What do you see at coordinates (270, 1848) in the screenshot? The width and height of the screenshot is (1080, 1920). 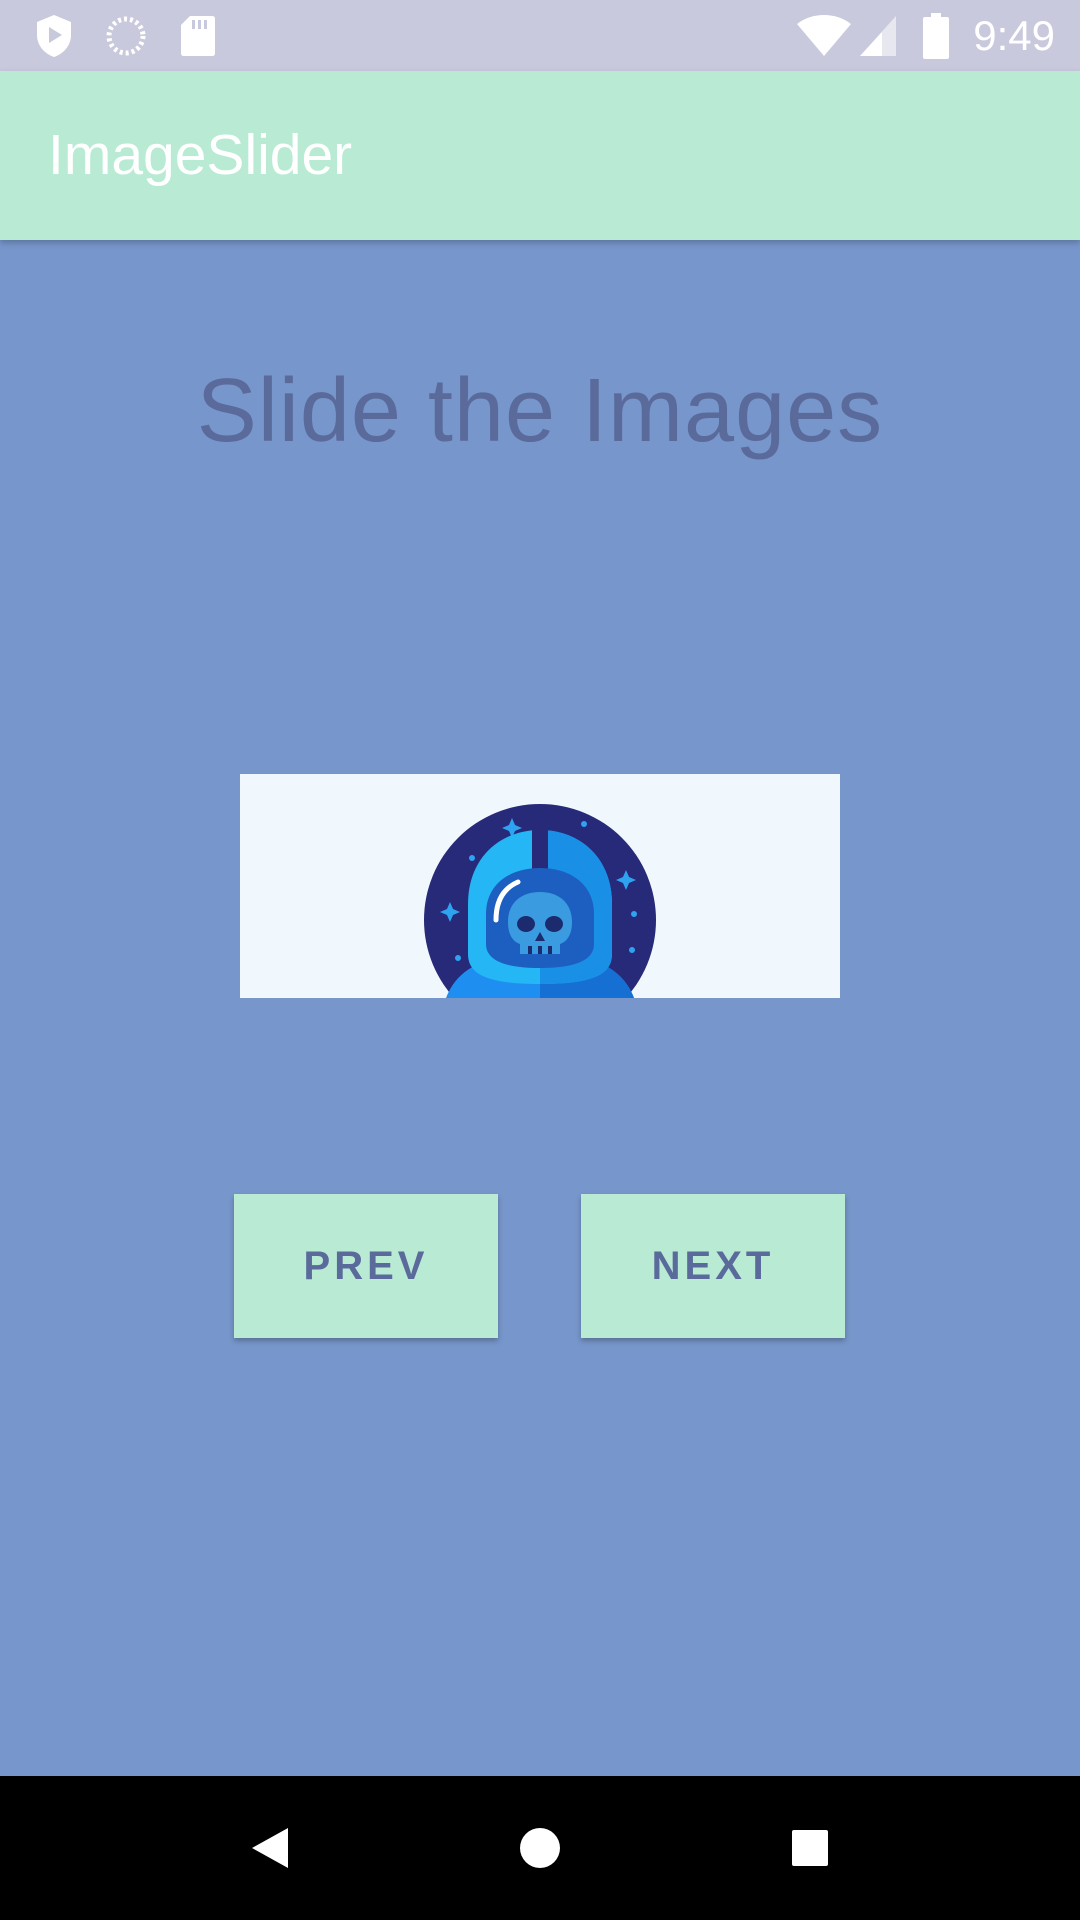 I see `back-icon` at bounding box center [270, 1848].